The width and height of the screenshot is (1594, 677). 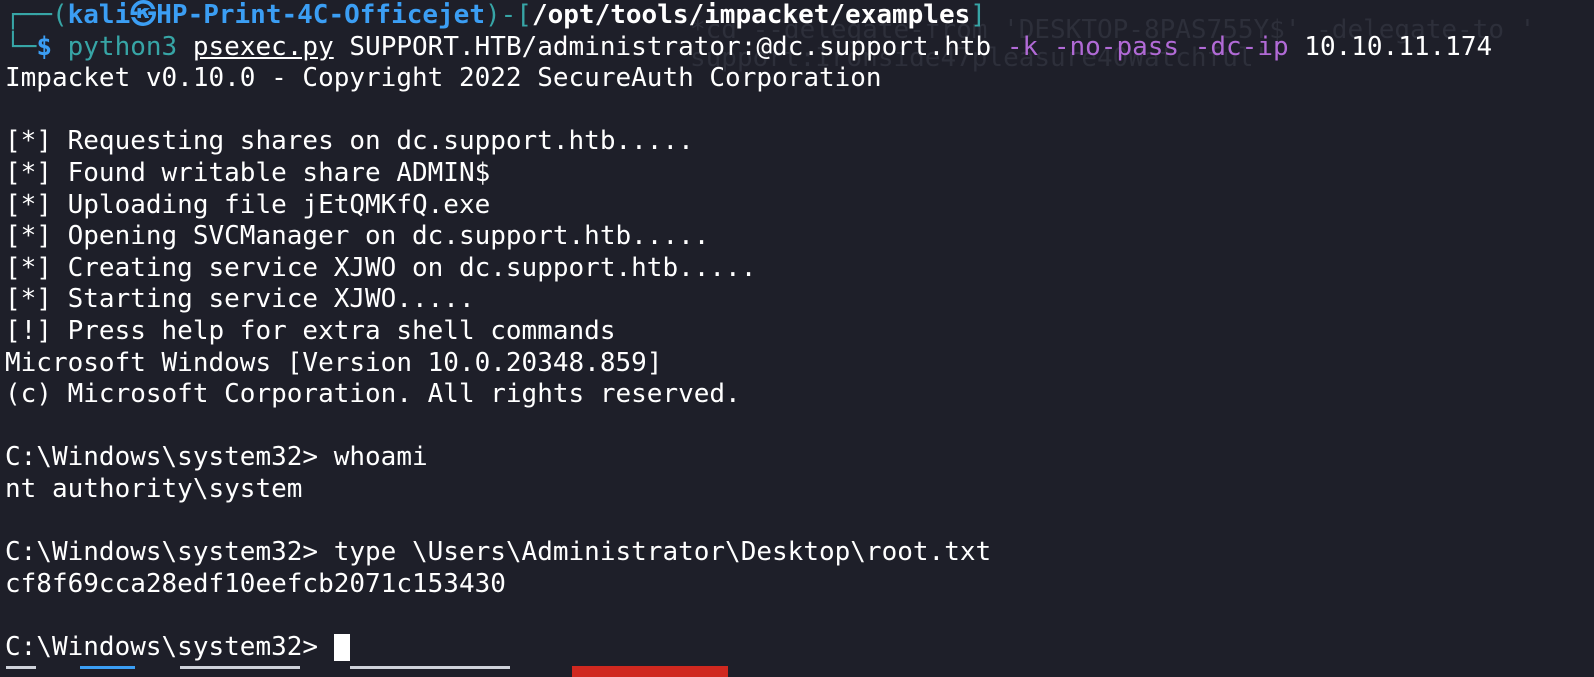 What do you see at coordinates (1022, 46) in the screenshot?
I see `command-flag-k: -k` at bounding box center [1022, 46].